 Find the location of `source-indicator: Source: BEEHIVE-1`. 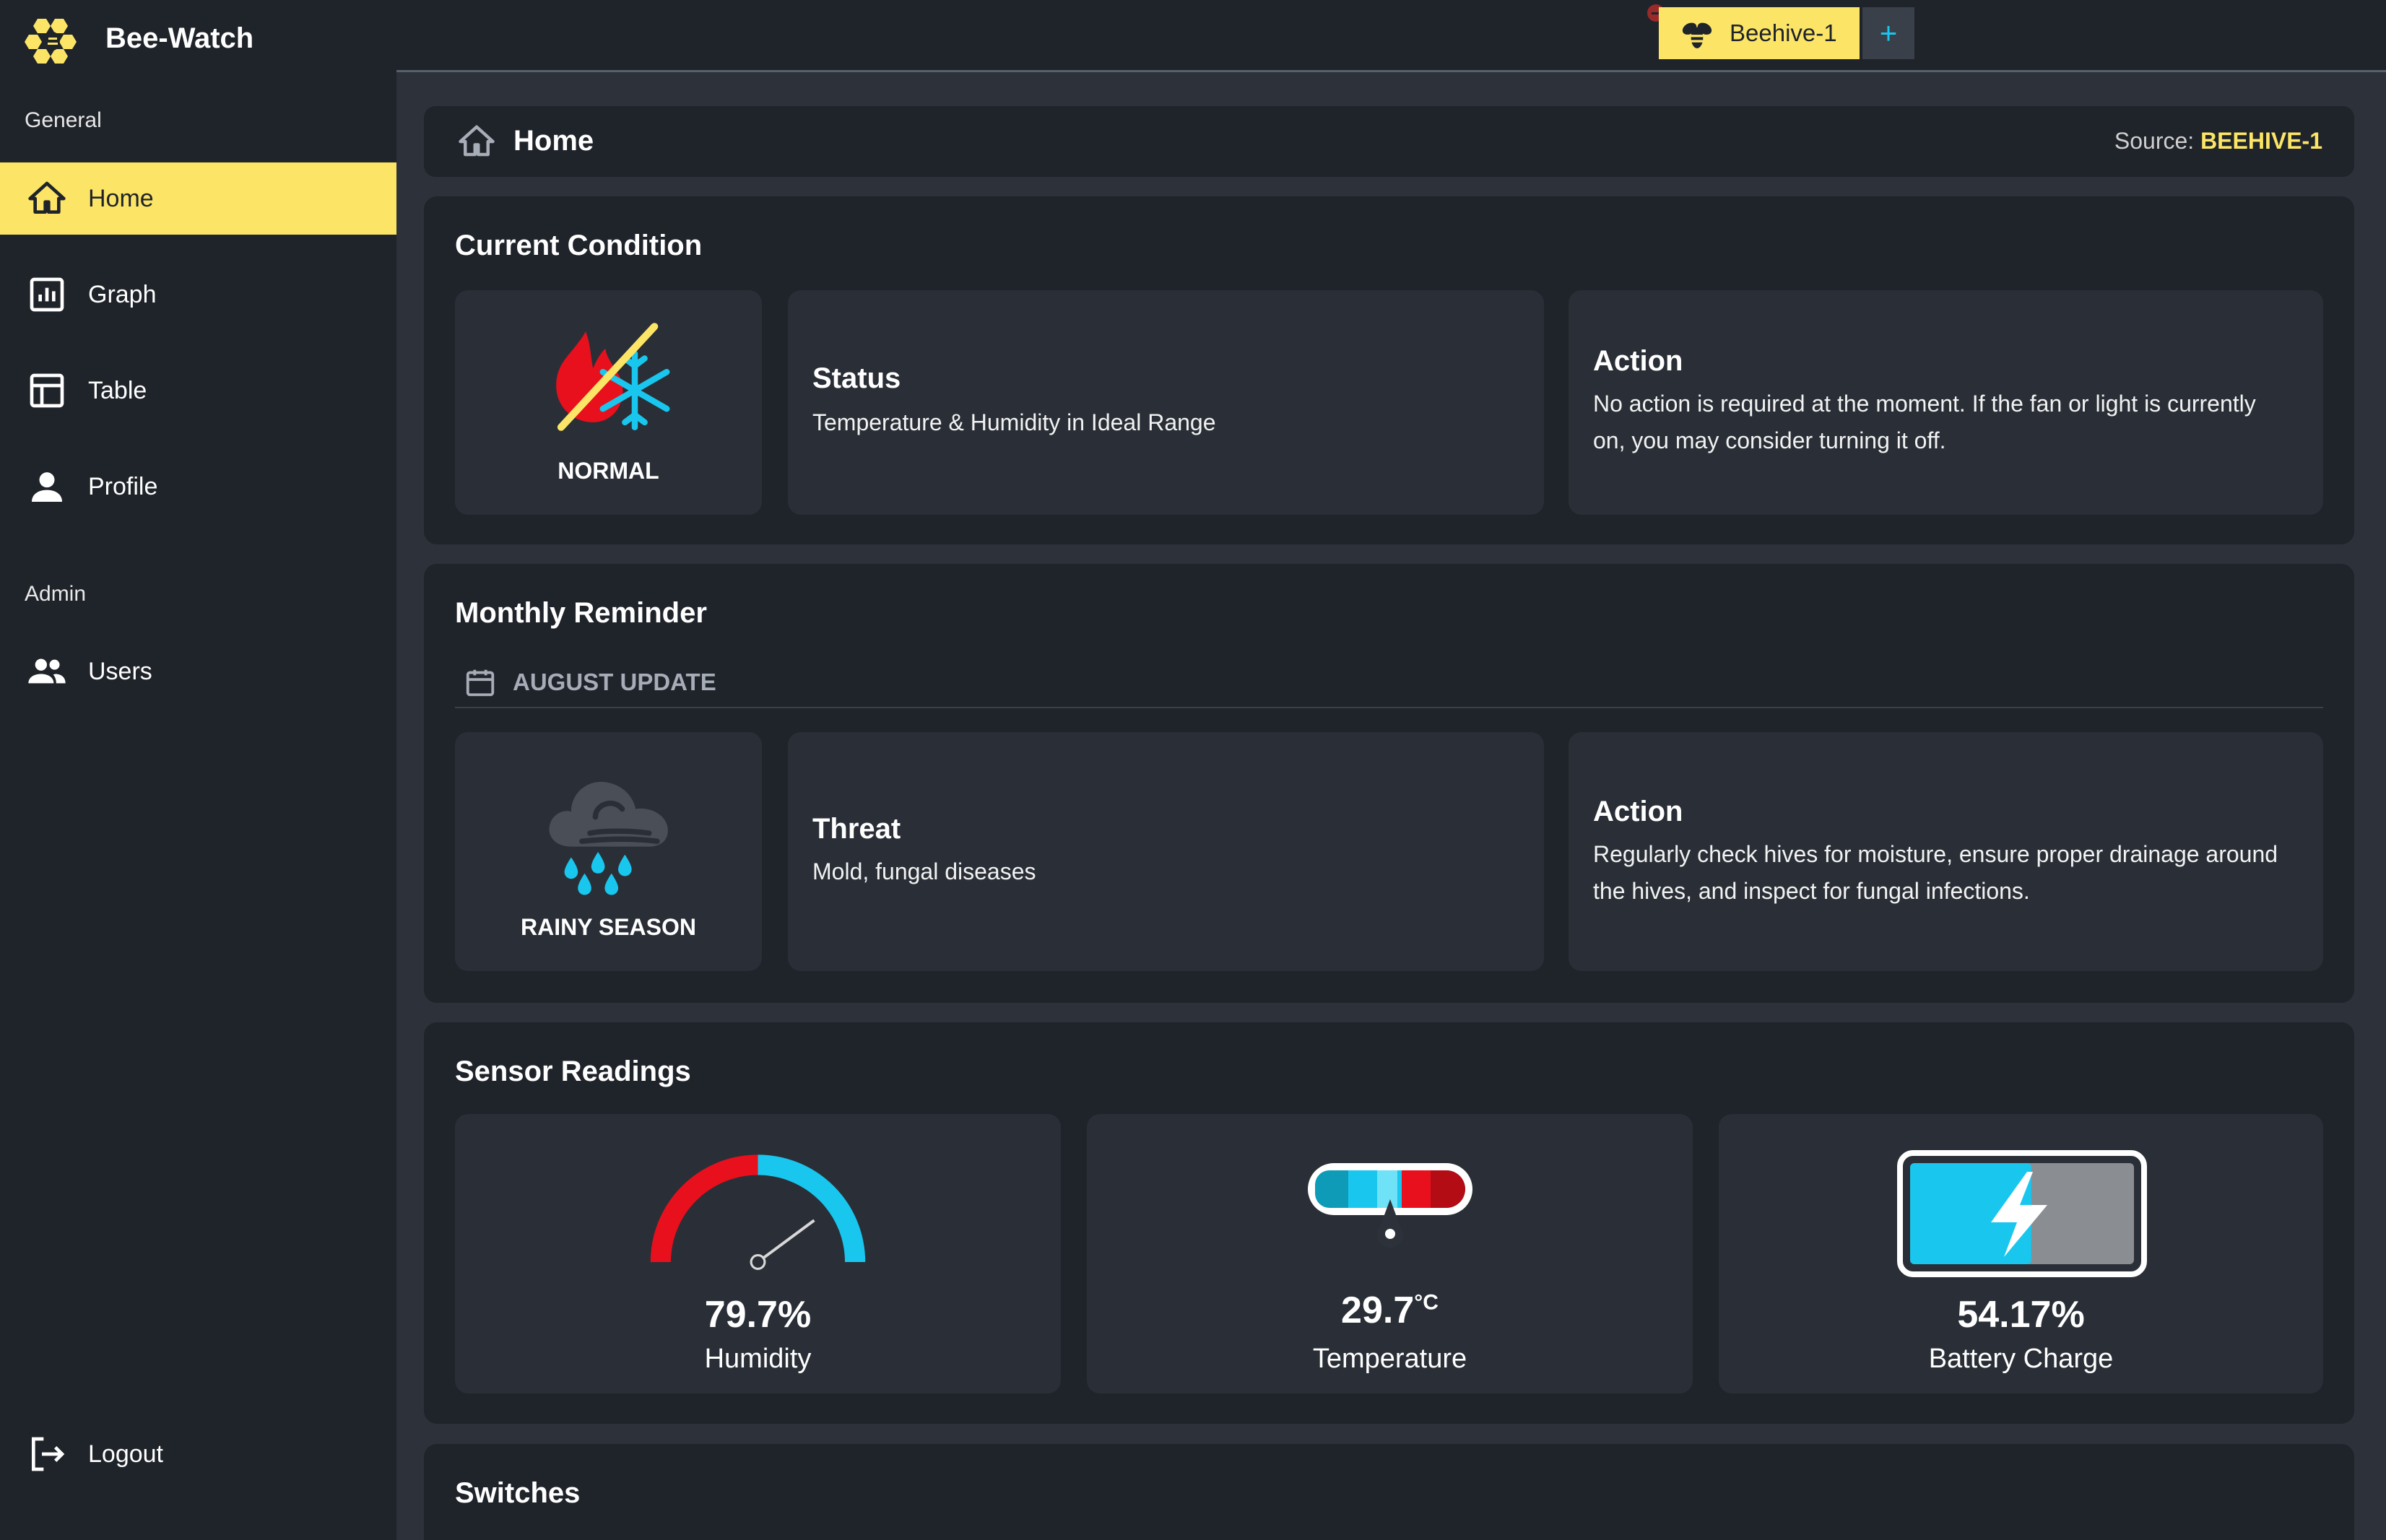

source-indicator: Source: BEEHIVE-1 is located at coordinates (2218, 141).